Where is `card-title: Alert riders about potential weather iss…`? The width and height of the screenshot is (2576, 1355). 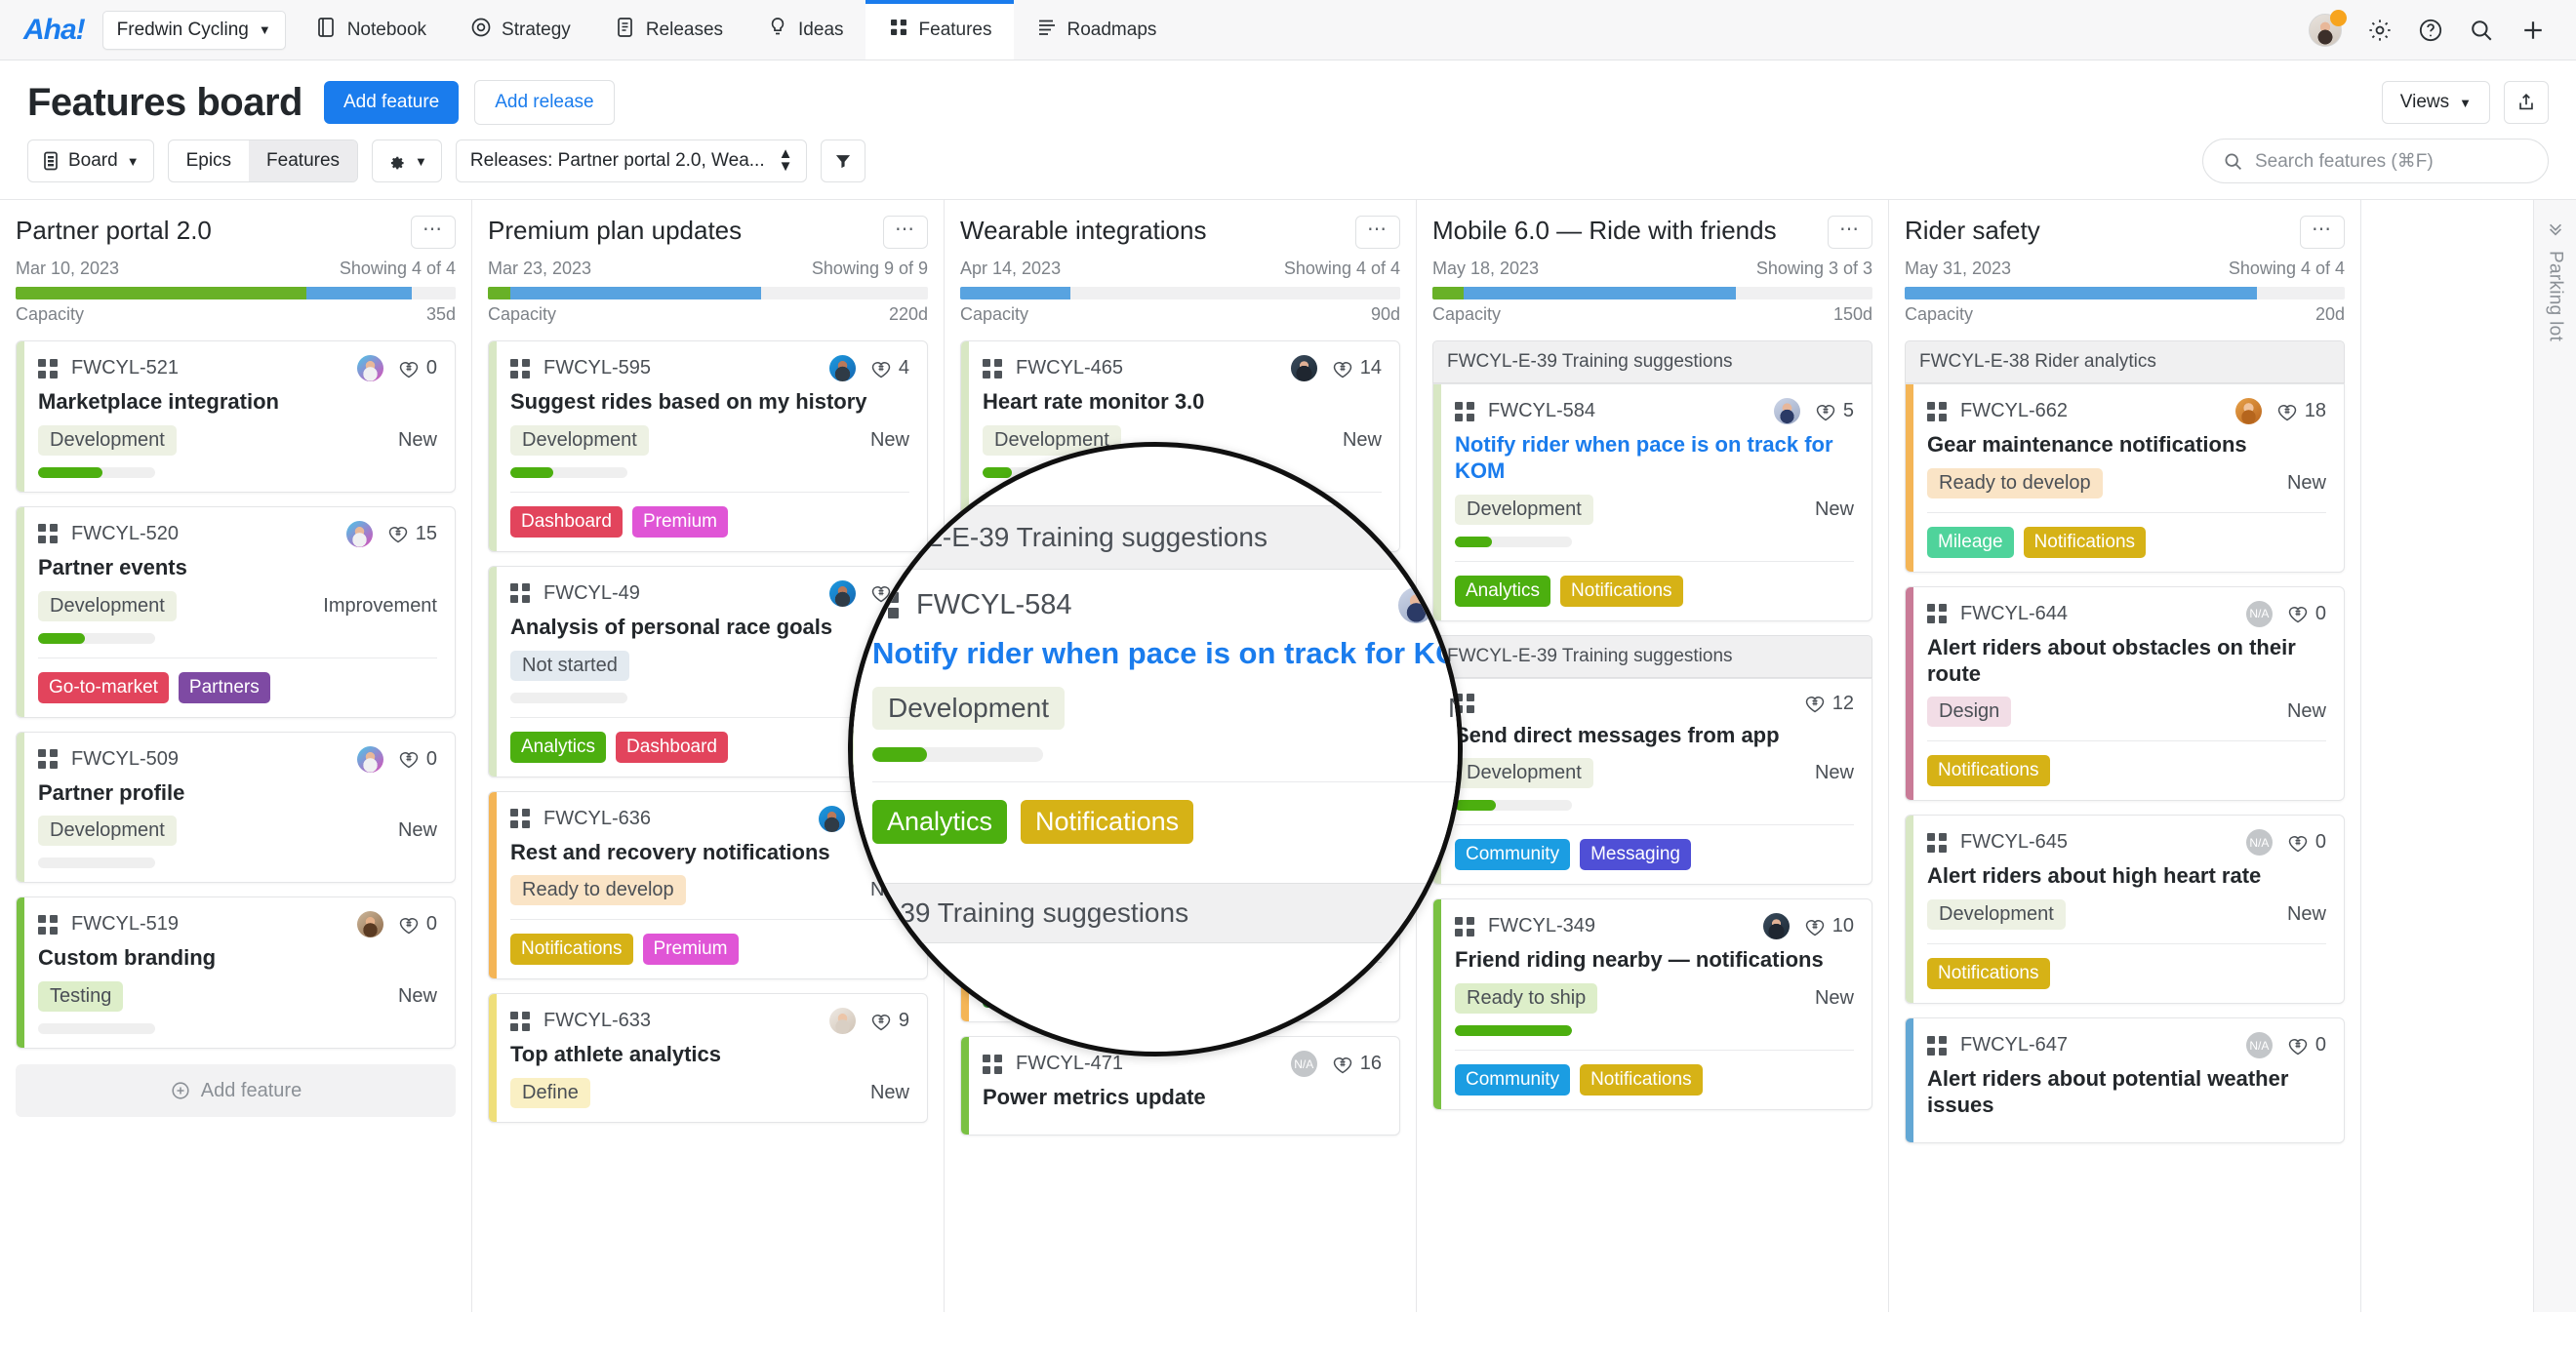 card-title: Alert riders about potential weather iss… is located at coordinates (2126, 1093).